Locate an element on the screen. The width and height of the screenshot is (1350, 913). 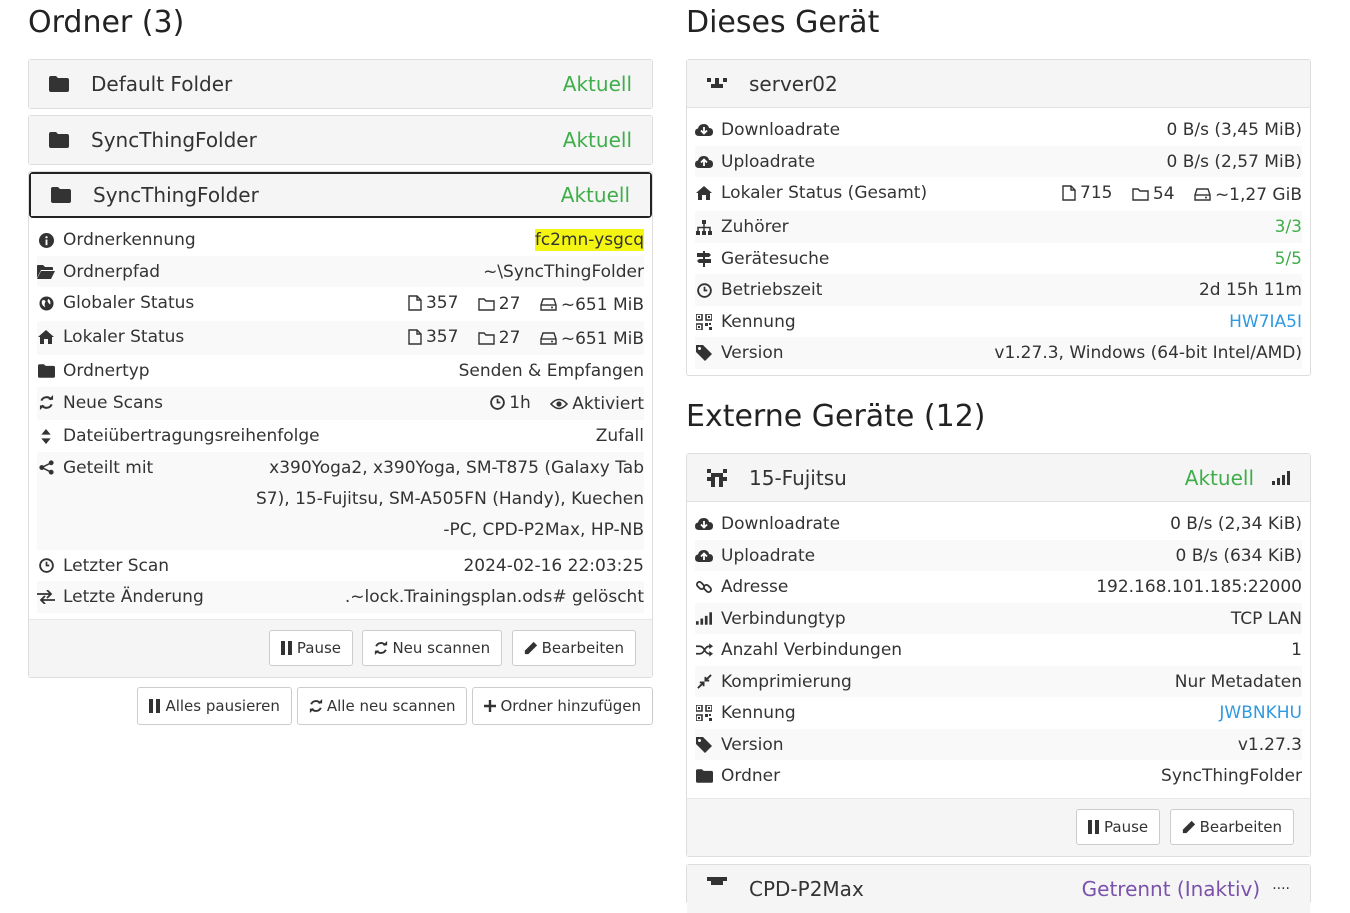
row-rescans: Neue Scans 1h Aktiviert is located at coordinates (340, 403).